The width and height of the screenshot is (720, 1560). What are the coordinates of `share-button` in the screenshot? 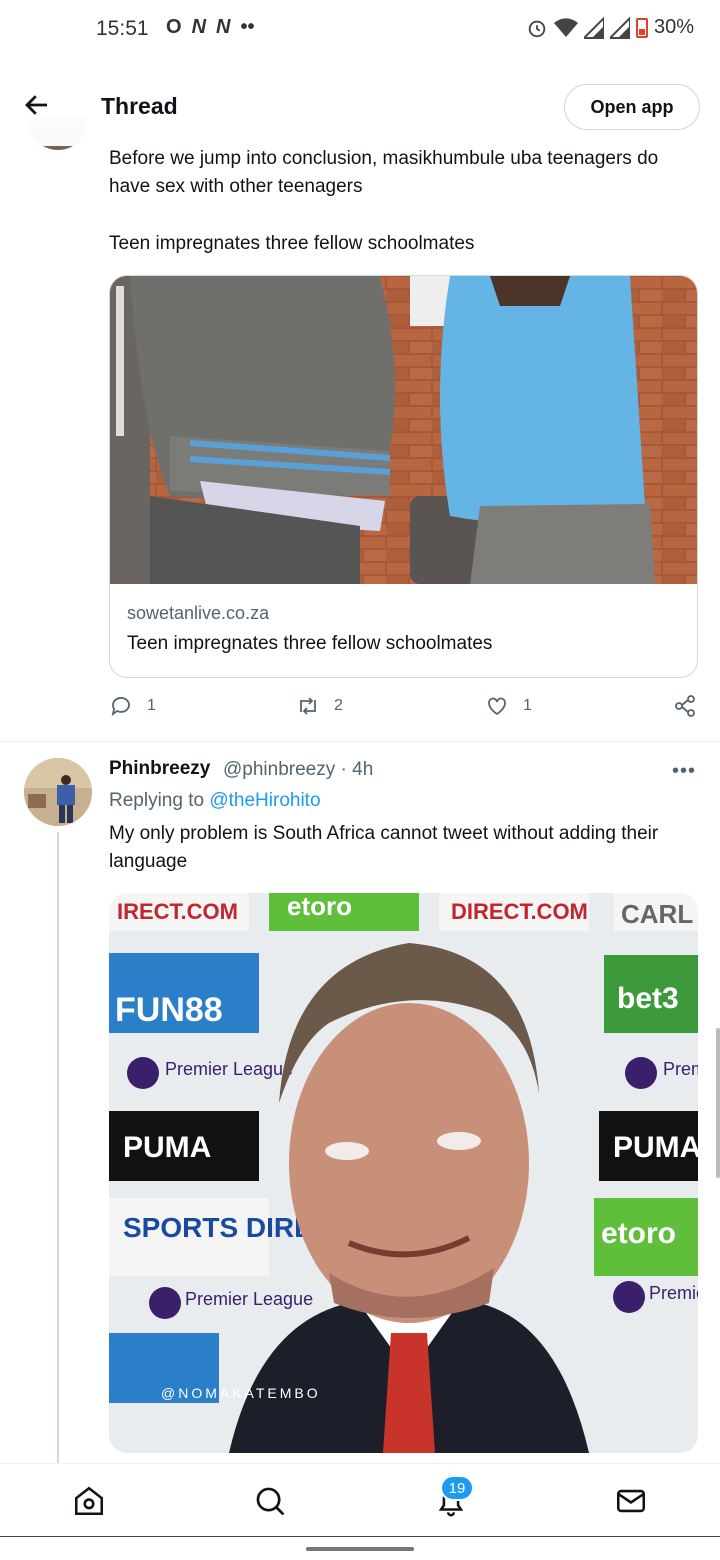 It's located at (685, 706).